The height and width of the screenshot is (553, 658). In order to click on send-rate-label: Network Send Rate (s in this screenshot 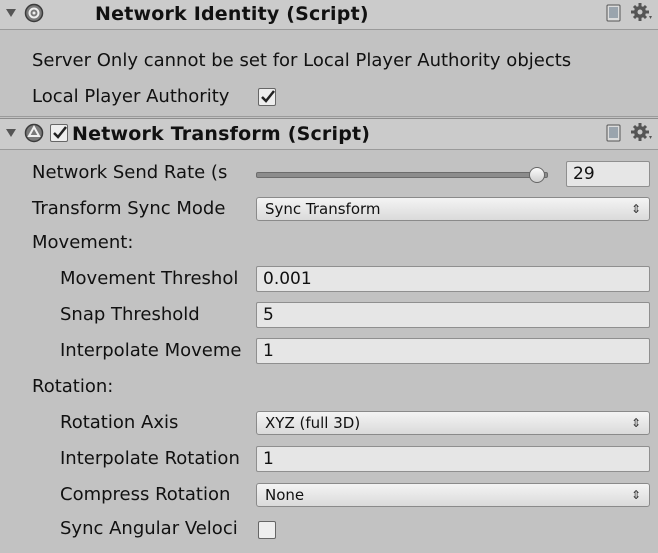, I will do `click(130, 172)`.